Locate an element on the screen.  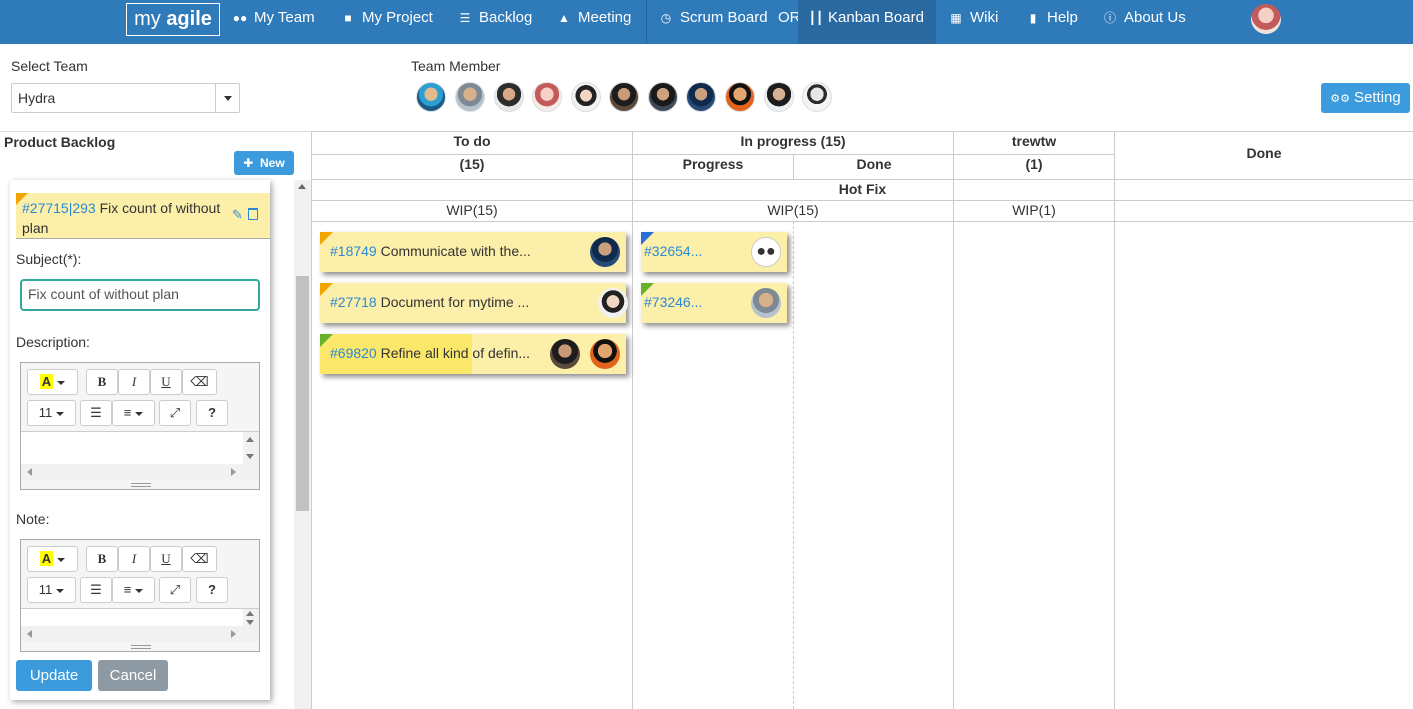
setting-button: ⚙⚙ Setting is located at coordinates (1365, 98).